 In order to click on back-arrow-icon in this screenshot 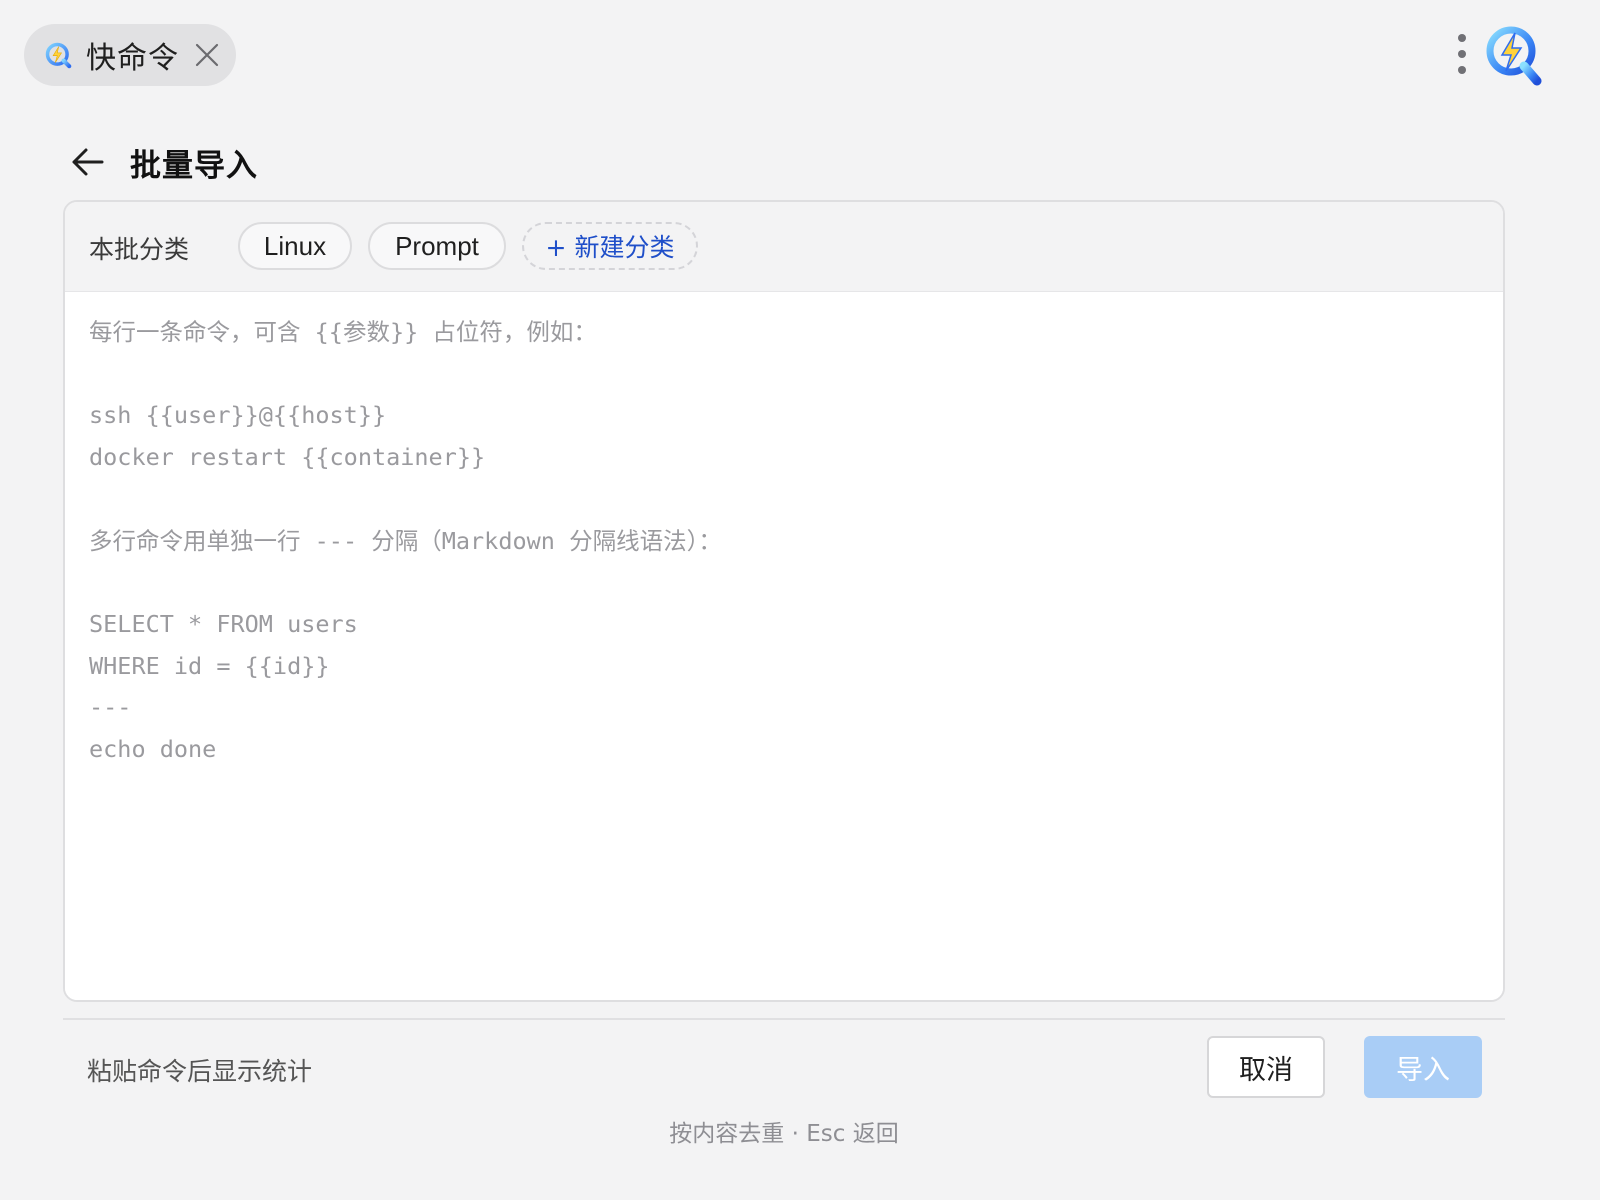, I will do `click(88, 162)`.